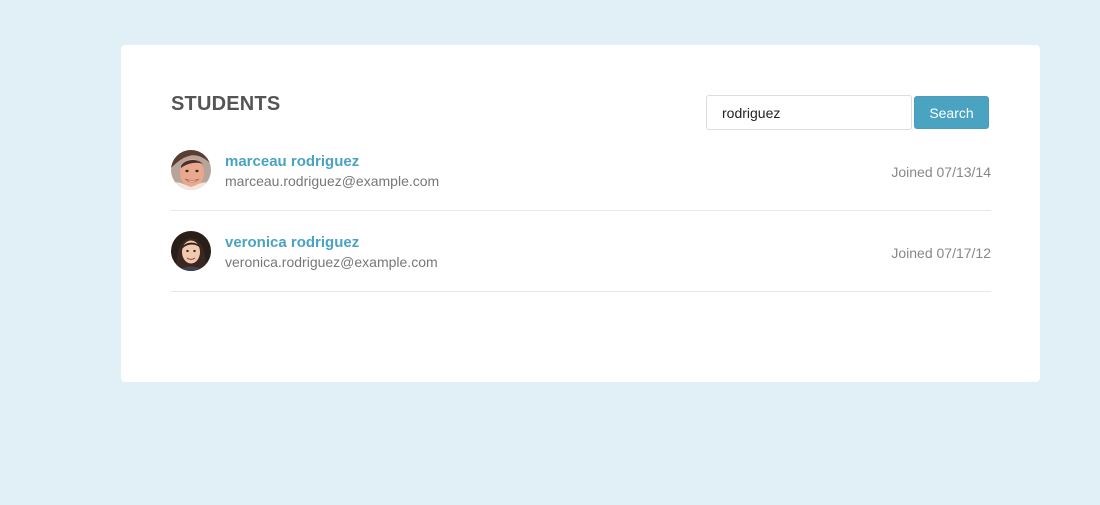  What do you see at coordinates (226, 104) in the screenshot?
I see `page-title: STUDENTS` at bounding box center [226, 104].